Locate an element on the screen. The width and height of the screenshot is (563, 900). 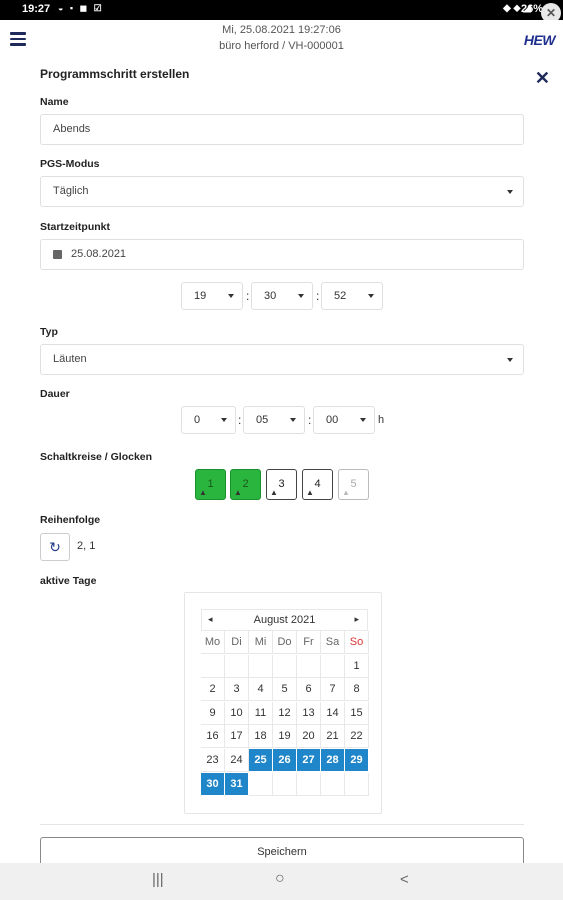
calendar-day: 30 is located at coordinates (213, 784).